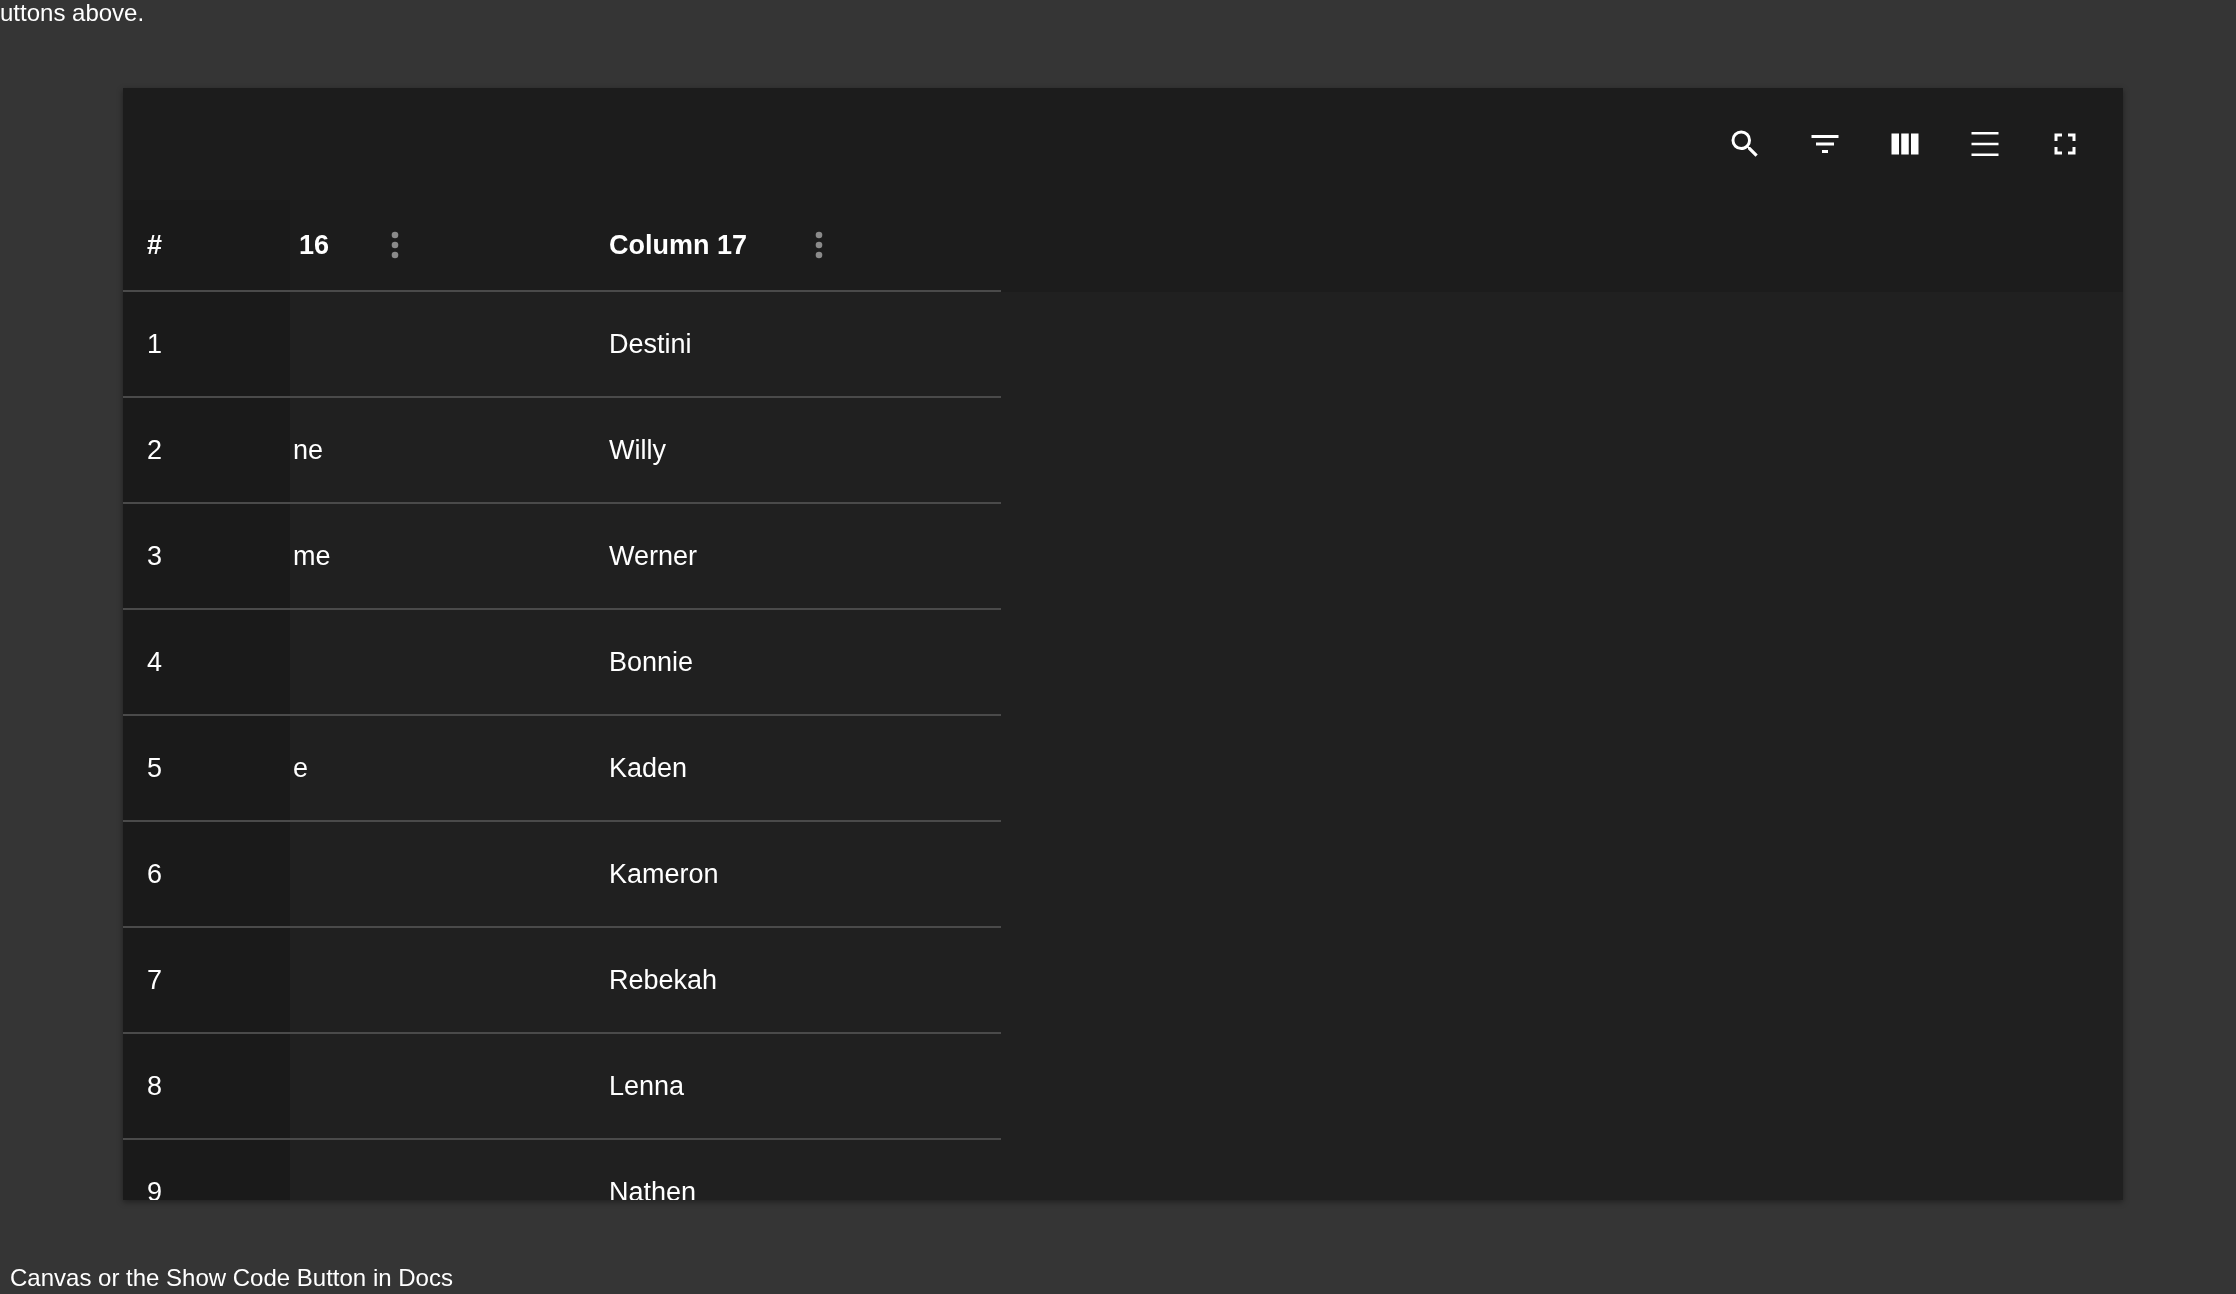 Image resolution: width=2236 pixels, height=1294 pixels. I want to click on row-number: 4, so click(155, 662).